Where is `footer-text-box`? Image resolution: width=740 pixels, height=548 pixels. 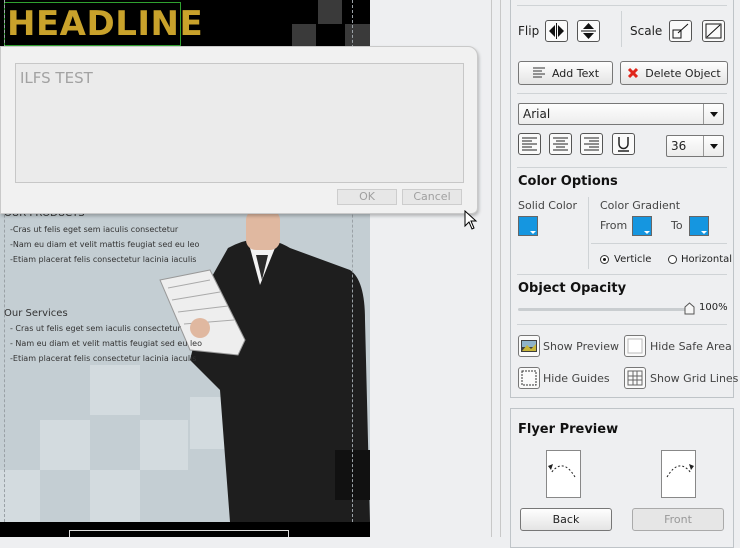 footer-text-box is located at coordinates (179, 533).